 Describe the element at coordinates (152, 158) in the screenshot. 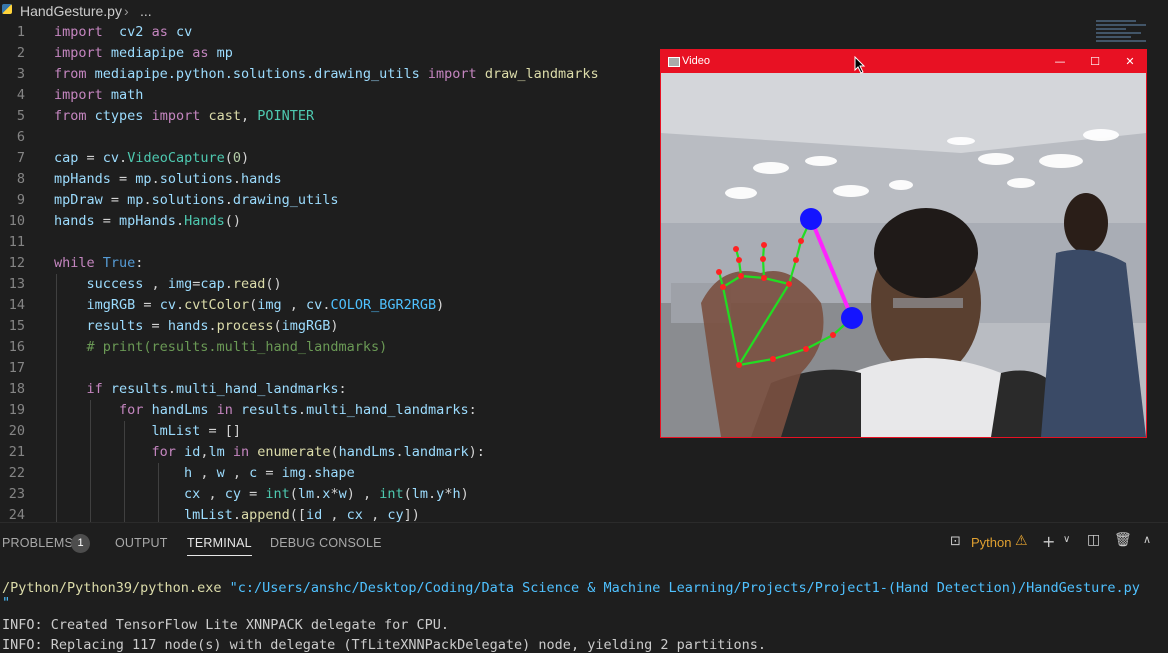

I see `code-text: cap = cv.VideoCapture(0)` at that location.